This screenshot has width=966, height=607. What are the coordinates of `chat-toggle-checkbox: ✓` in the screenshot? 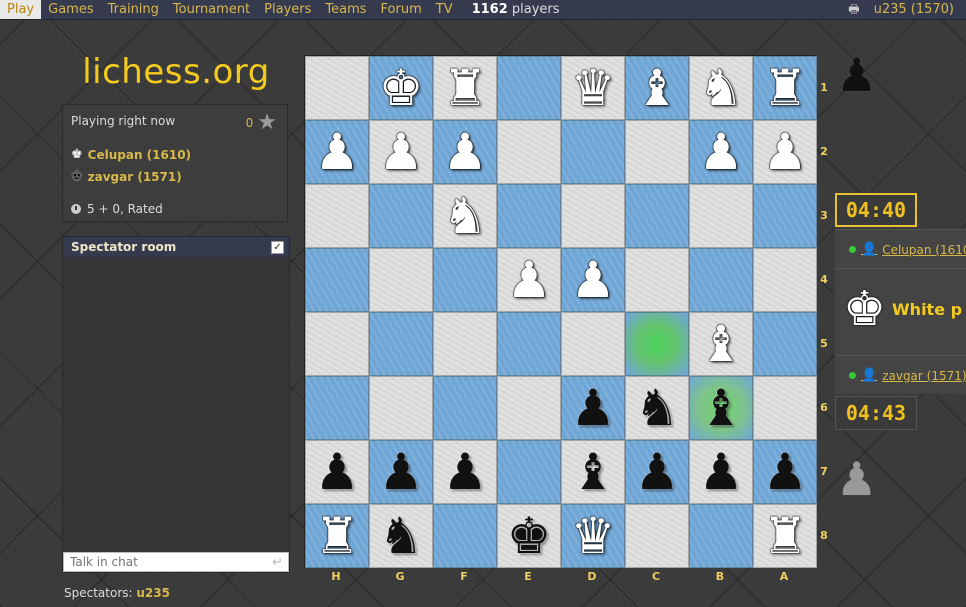 It's located at (277, 247).